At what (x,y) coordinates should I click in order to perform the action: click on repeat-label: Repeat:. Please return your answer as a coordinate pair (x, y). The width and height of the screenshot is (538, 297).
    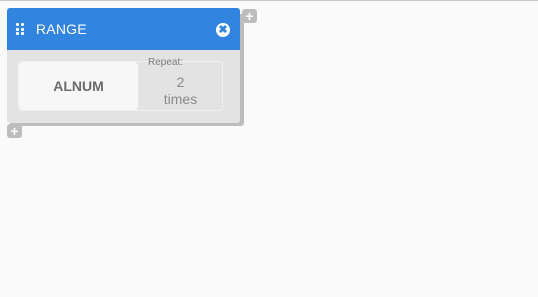
    Looking at the image, I should click on (166, 62).